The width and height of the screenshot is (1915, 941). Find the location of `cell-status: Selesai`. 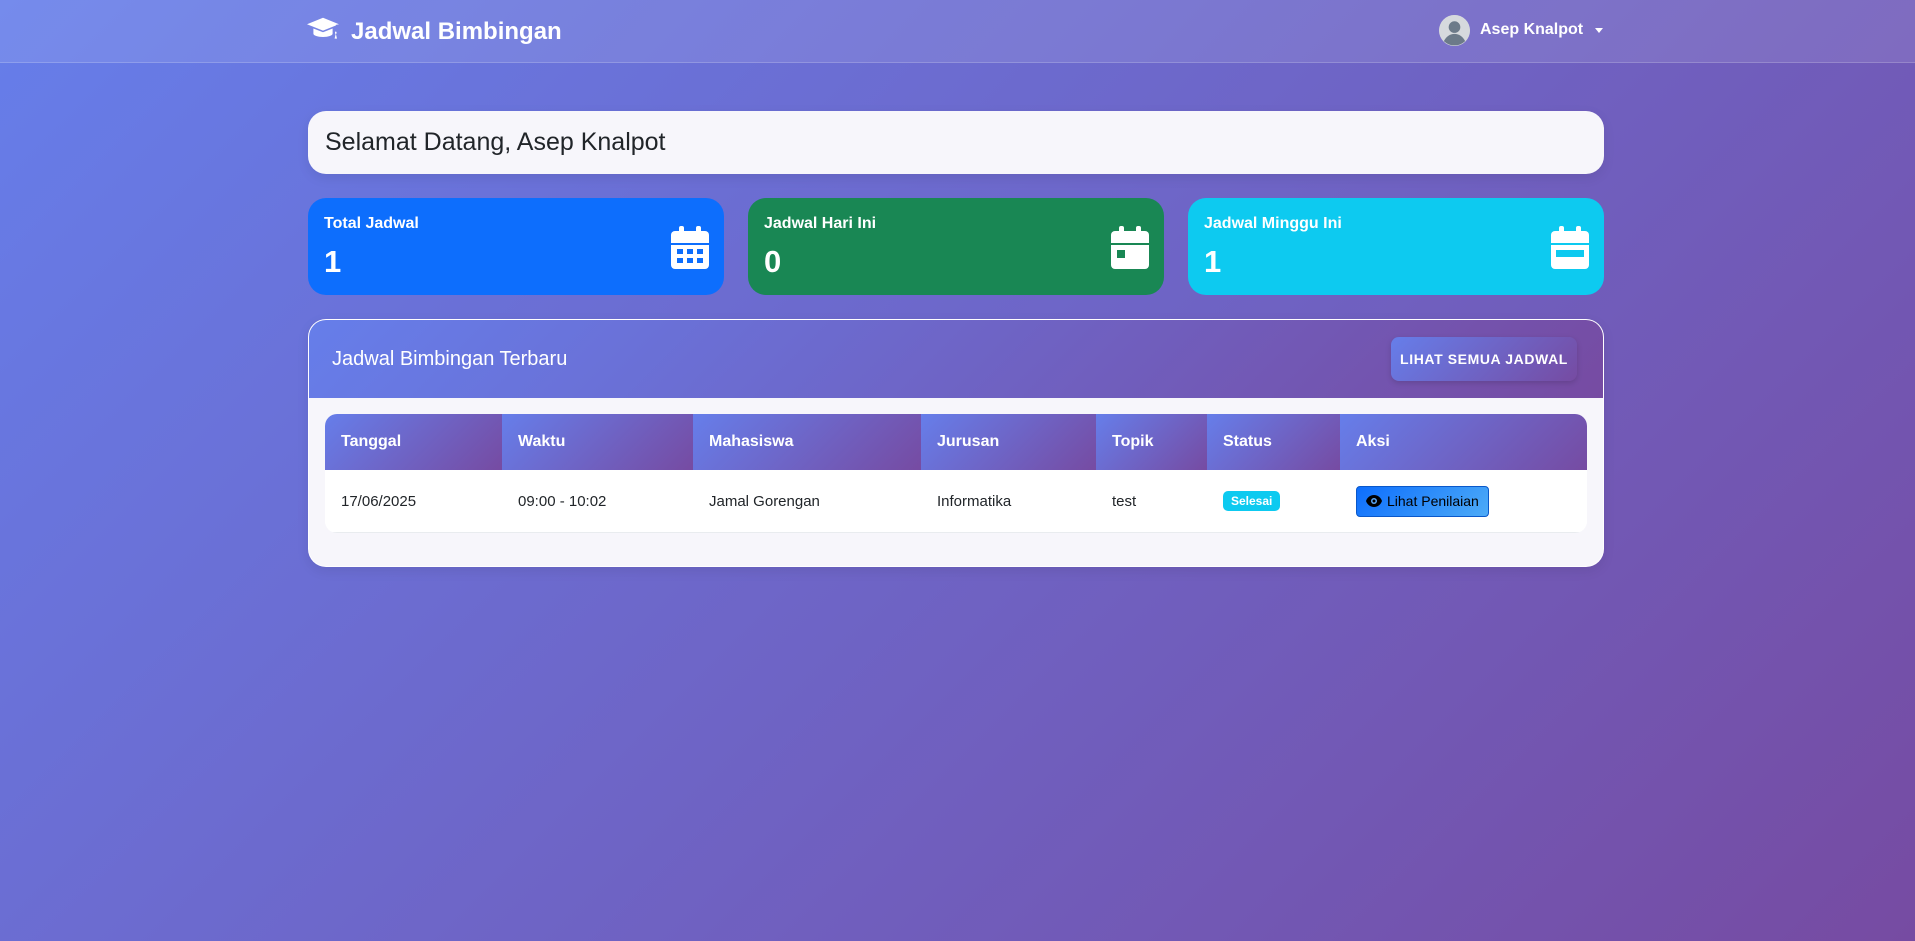

cell-status: Selesai is located at coordinates (1273, 501).